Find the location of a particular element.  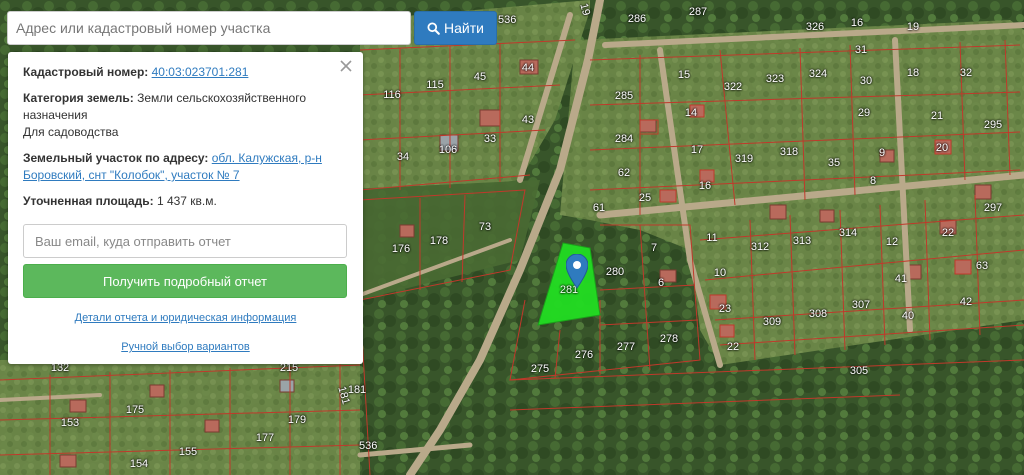

cadastral-number-link: 40:03:023701:281 is located at coordinates (200, 72).